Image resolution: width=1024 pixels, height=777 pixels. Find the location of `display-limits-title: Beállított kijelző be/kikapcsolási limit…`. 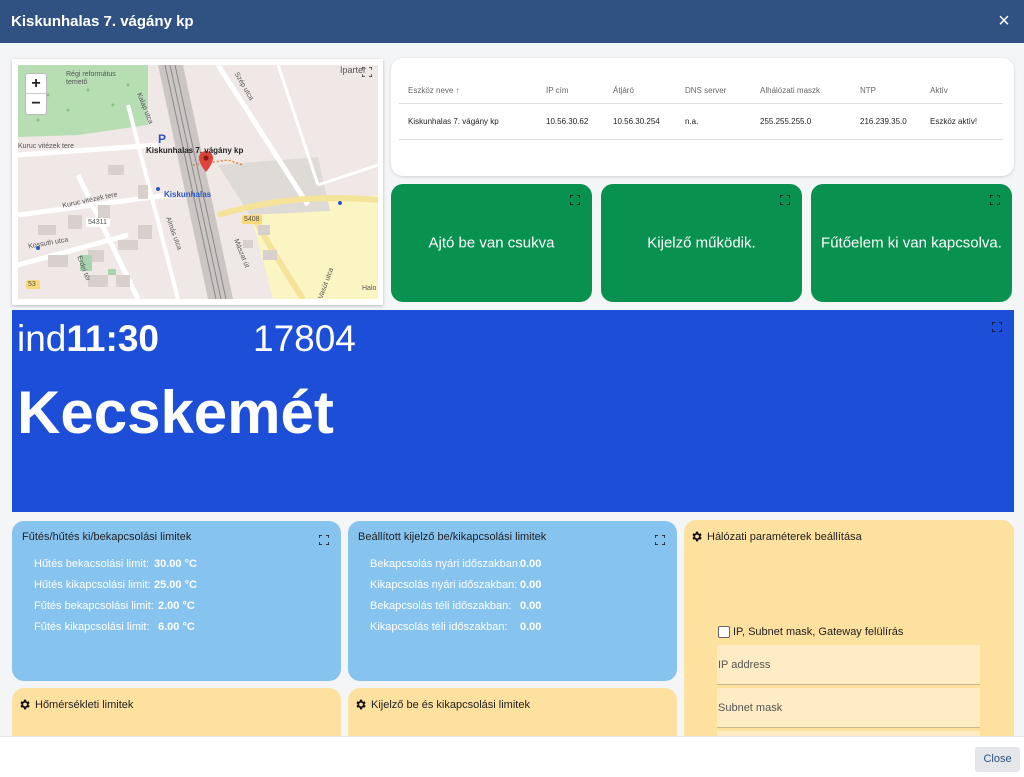

display-limits-title: Beállított kijelző be/kikapcsolási limit… is located at coordinates (452, 537).